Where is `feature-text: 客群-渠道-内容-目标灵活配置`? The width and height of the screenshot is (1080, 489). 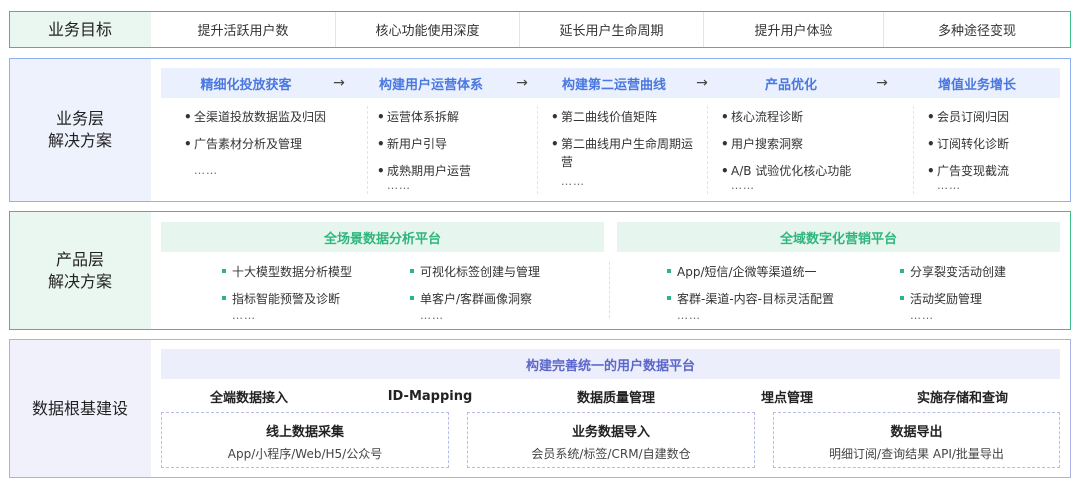 feature-text: 客群-渠道-内容-目标灵活配置 is located at coordinates (755, 298).